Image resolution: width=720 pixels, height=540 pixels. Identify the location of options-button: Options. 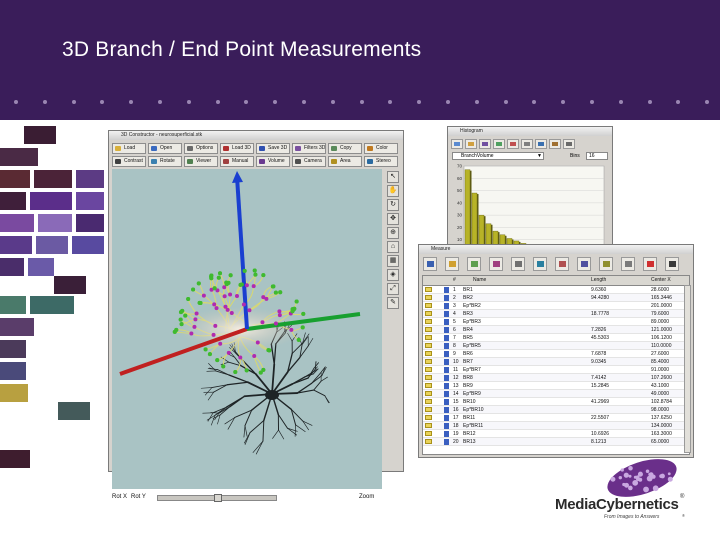
(201, 148).